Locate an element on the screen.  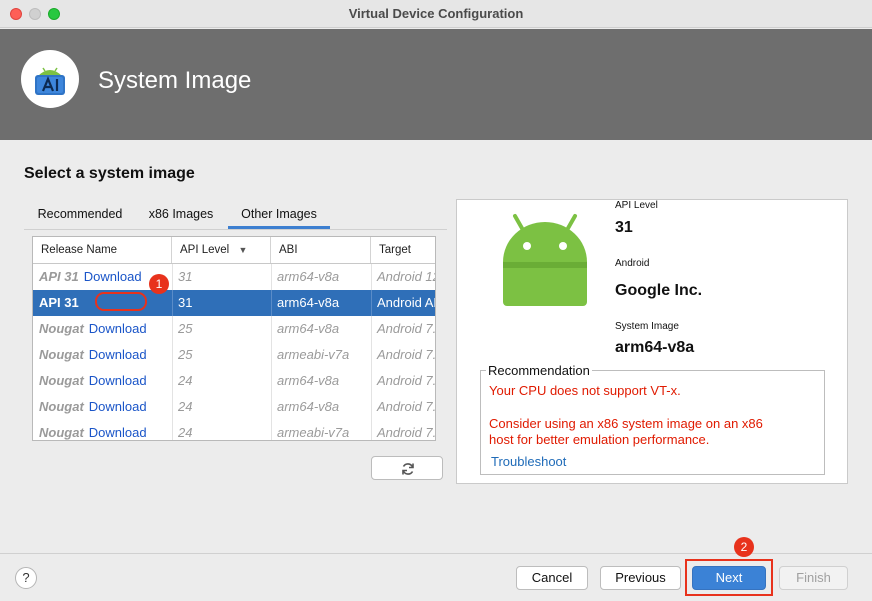
warning-vtx-text: Your CPU does not support VT-x. is located at coordinates (585, 390).